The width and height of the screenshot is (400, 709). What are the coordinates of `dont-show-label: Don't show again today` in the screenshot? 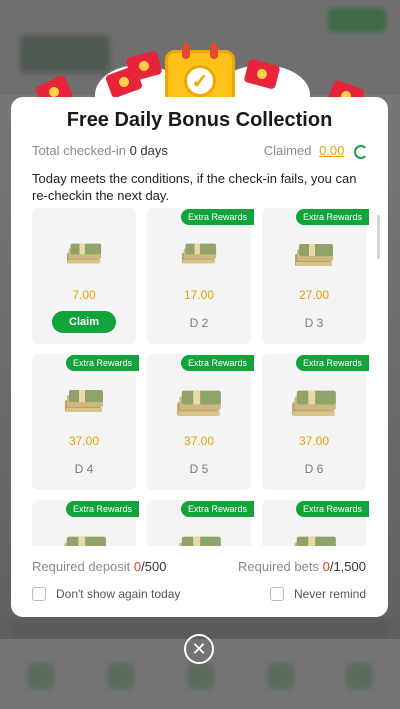 It's located at (118, 594).